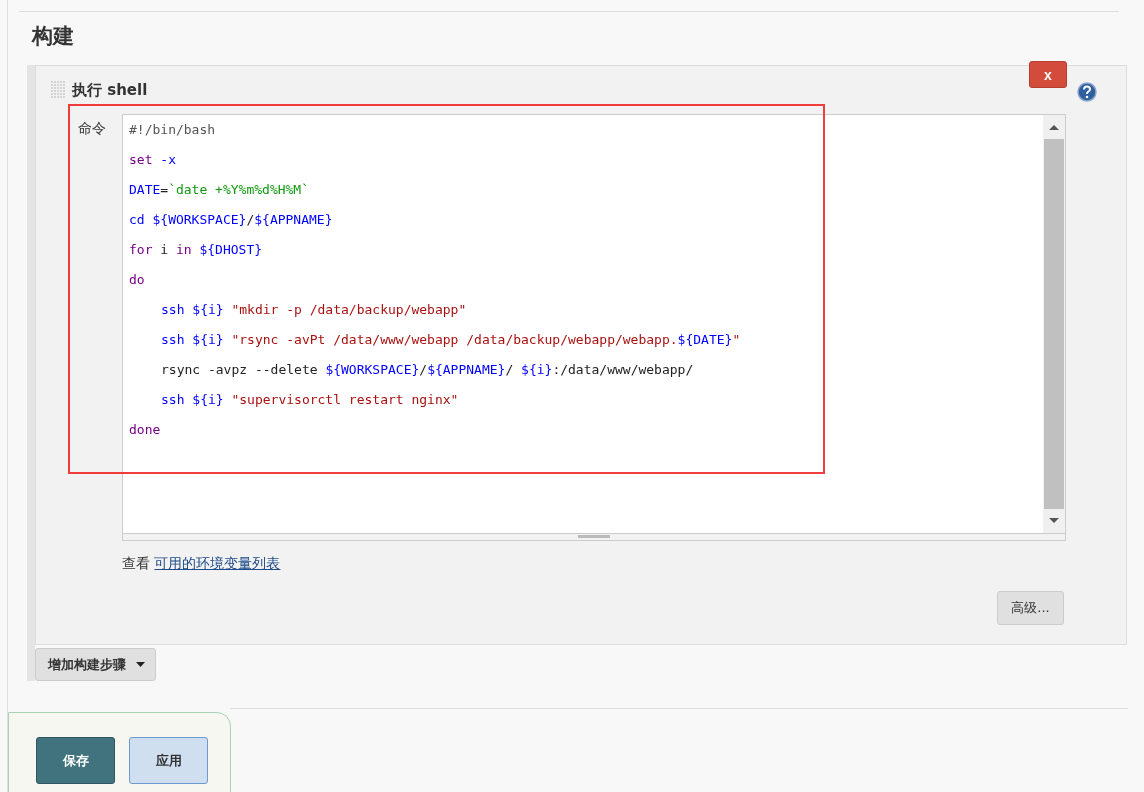 This screenshot has height=792, width=1144. What do you see at coordinates (314, 310) in the screenshot?
I see `code-line: ssh ${i} "mkdir -p /data/backup/webapp"` at bounding box center [314, 310].